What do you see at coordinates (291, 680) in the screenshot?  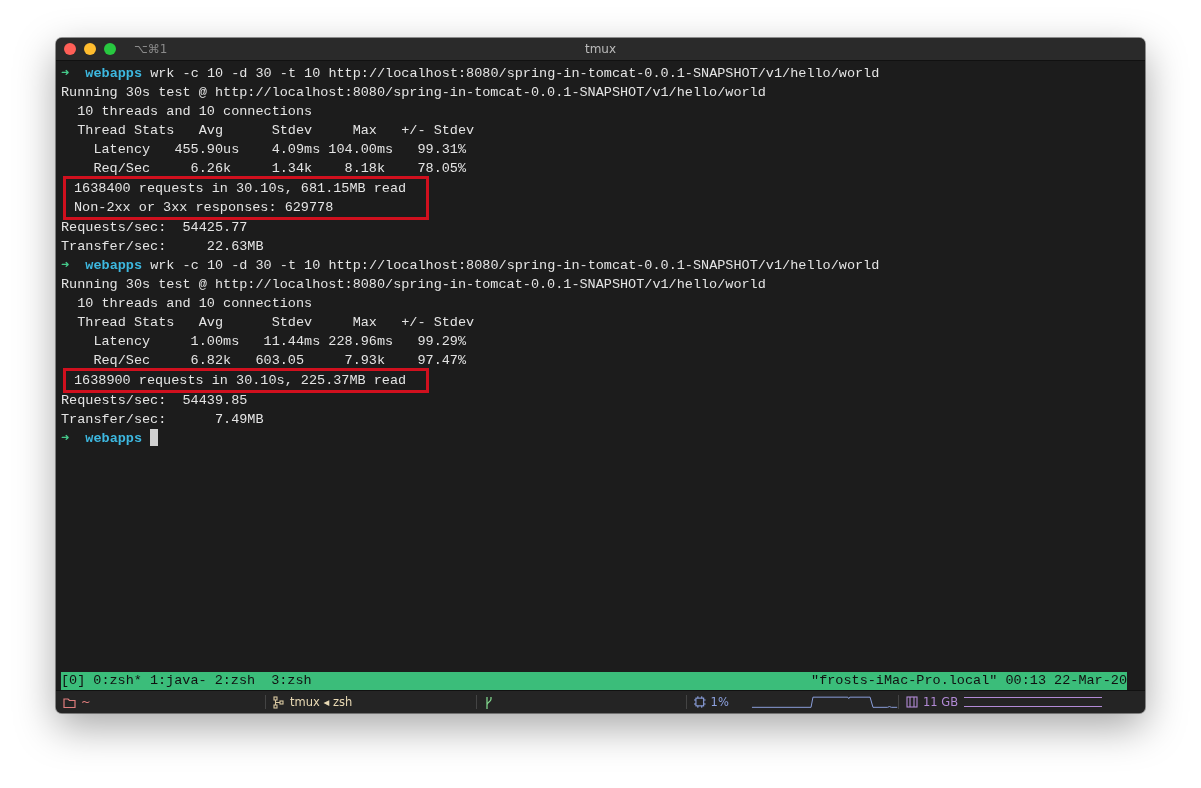 I see `window-tab: 3:zsh` at bounding box center [291, 680].